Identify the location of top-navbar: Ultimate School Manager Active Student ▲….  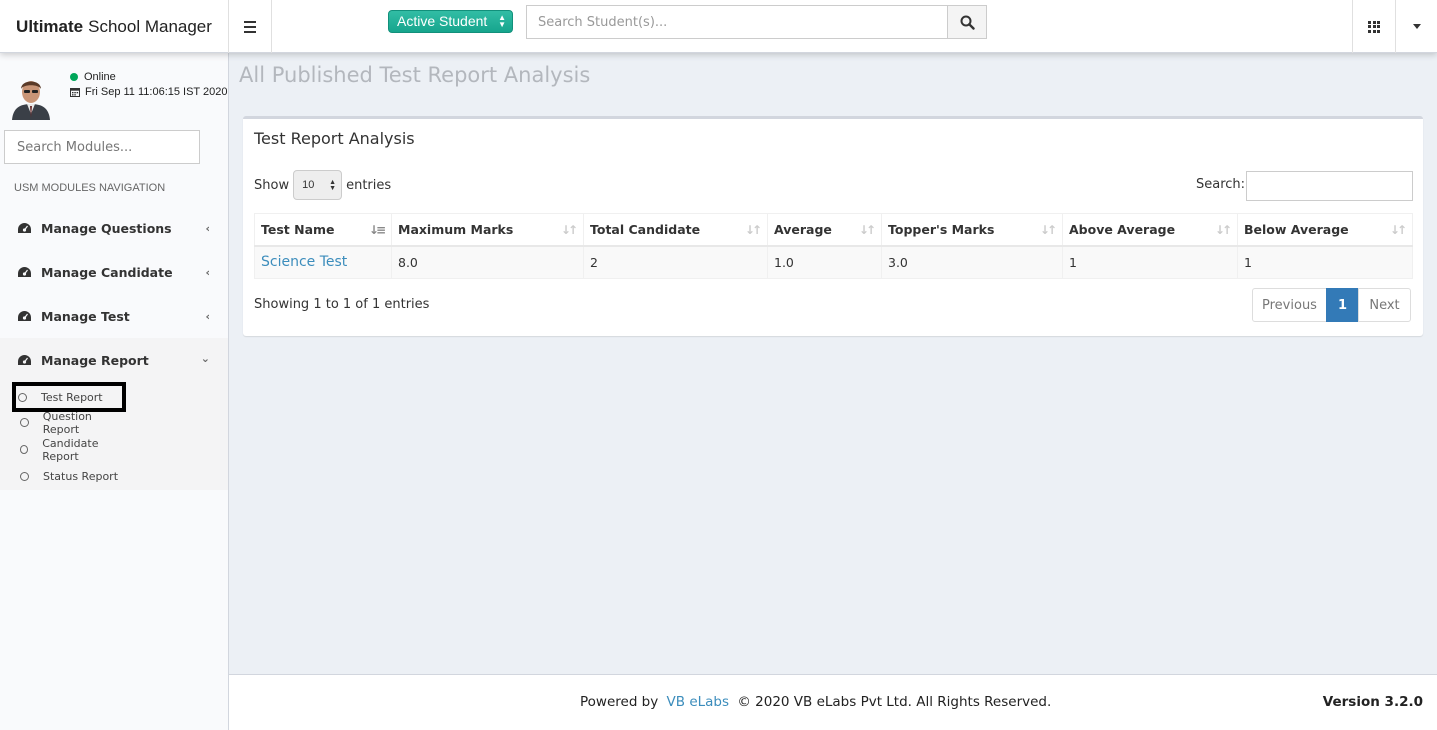
(718, 26).